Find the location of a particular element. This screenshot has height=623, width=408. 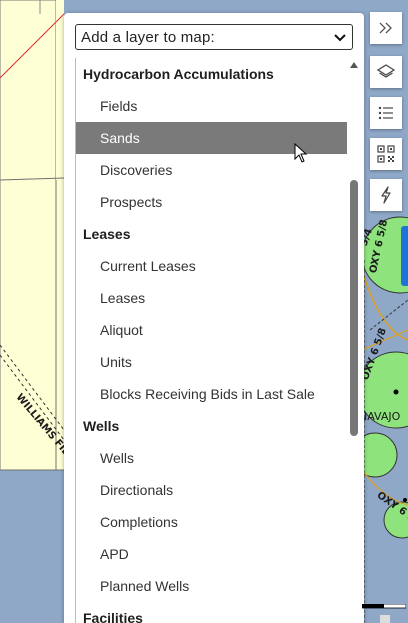

layers-button is located at coordinates (386, 72).